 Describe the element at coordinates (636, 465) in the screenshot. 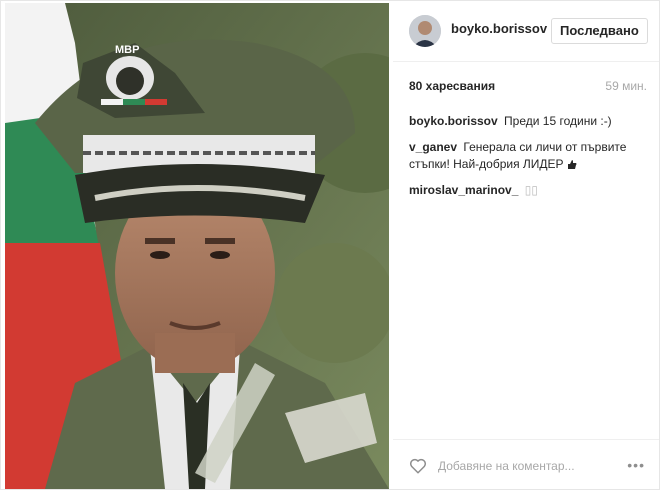

I see `more-options-icon: •••` at that location.